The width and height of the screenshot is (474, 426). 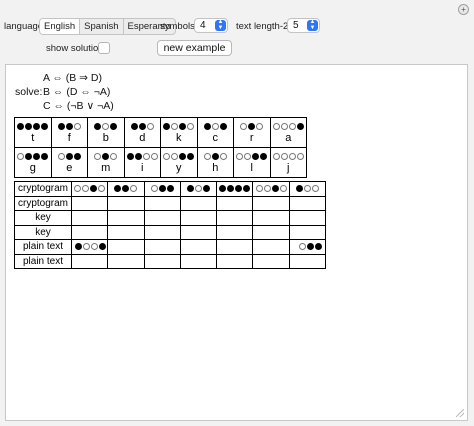 What do you see at coordinates (33, 132) in the screenshot?
I see `cipher-cell: t` at bounding box center [33, 132].